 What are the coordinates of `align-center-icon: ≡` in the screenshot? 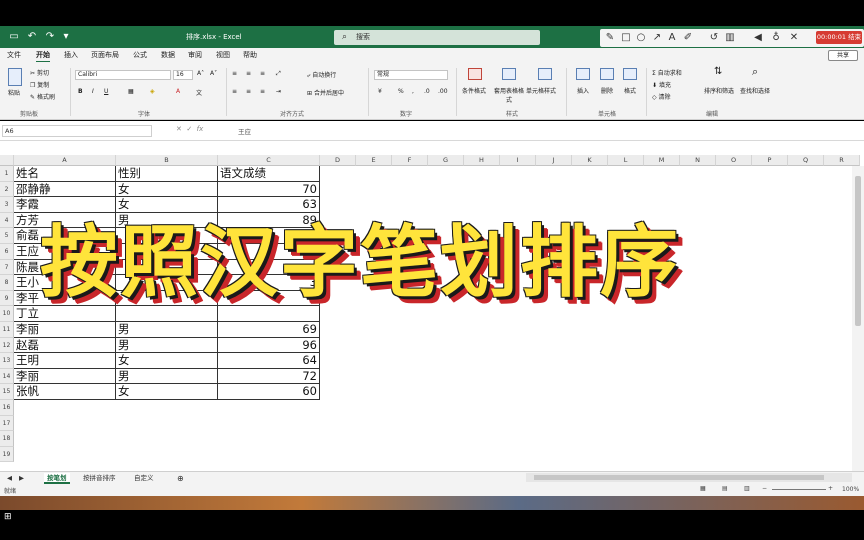 It's located at (248, 91).